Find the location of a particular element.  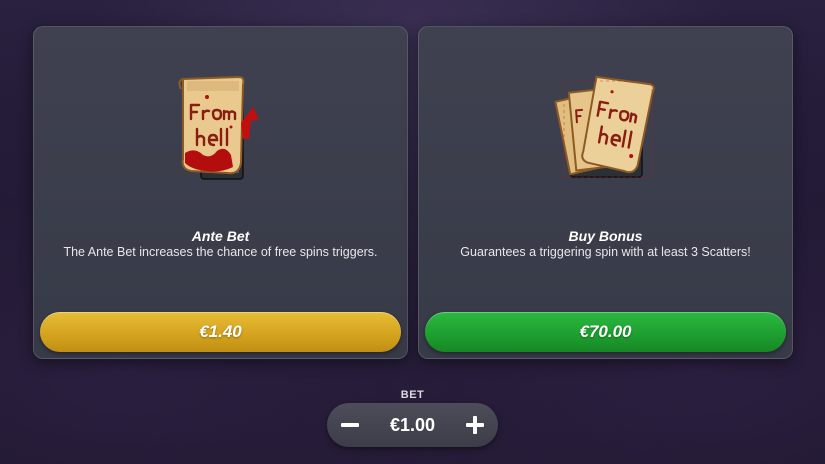

bet-value: €1.00 is located at coordinates (412, 424).